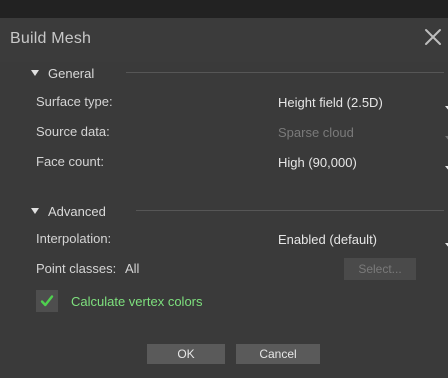 The width and height of the screenshot is (448, 378). What do you see at coordinates (71, 73) in the screenshot?
I see `general-group-title: General` at bounding box center [71, 73].